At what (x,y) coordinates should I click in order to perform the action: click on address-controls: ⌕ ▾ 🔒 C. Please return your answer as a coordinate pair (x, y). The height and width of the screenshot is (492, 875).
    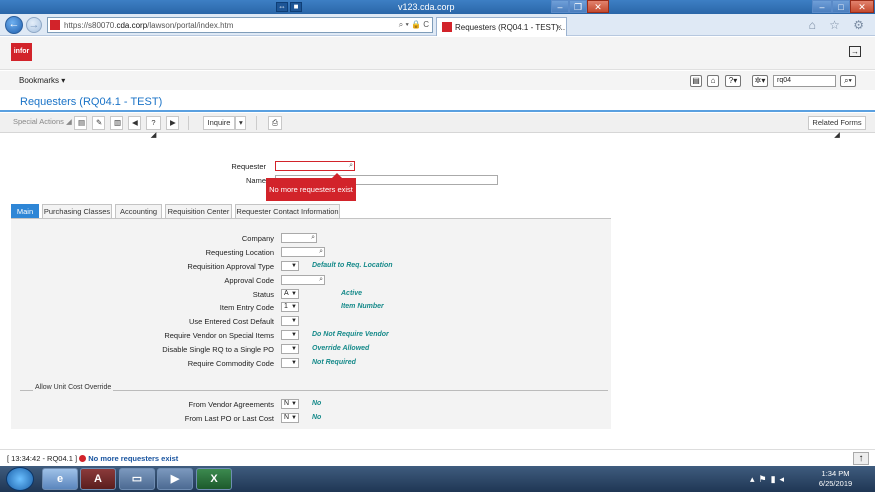
    Looking at the image, I should click on (414, 25).